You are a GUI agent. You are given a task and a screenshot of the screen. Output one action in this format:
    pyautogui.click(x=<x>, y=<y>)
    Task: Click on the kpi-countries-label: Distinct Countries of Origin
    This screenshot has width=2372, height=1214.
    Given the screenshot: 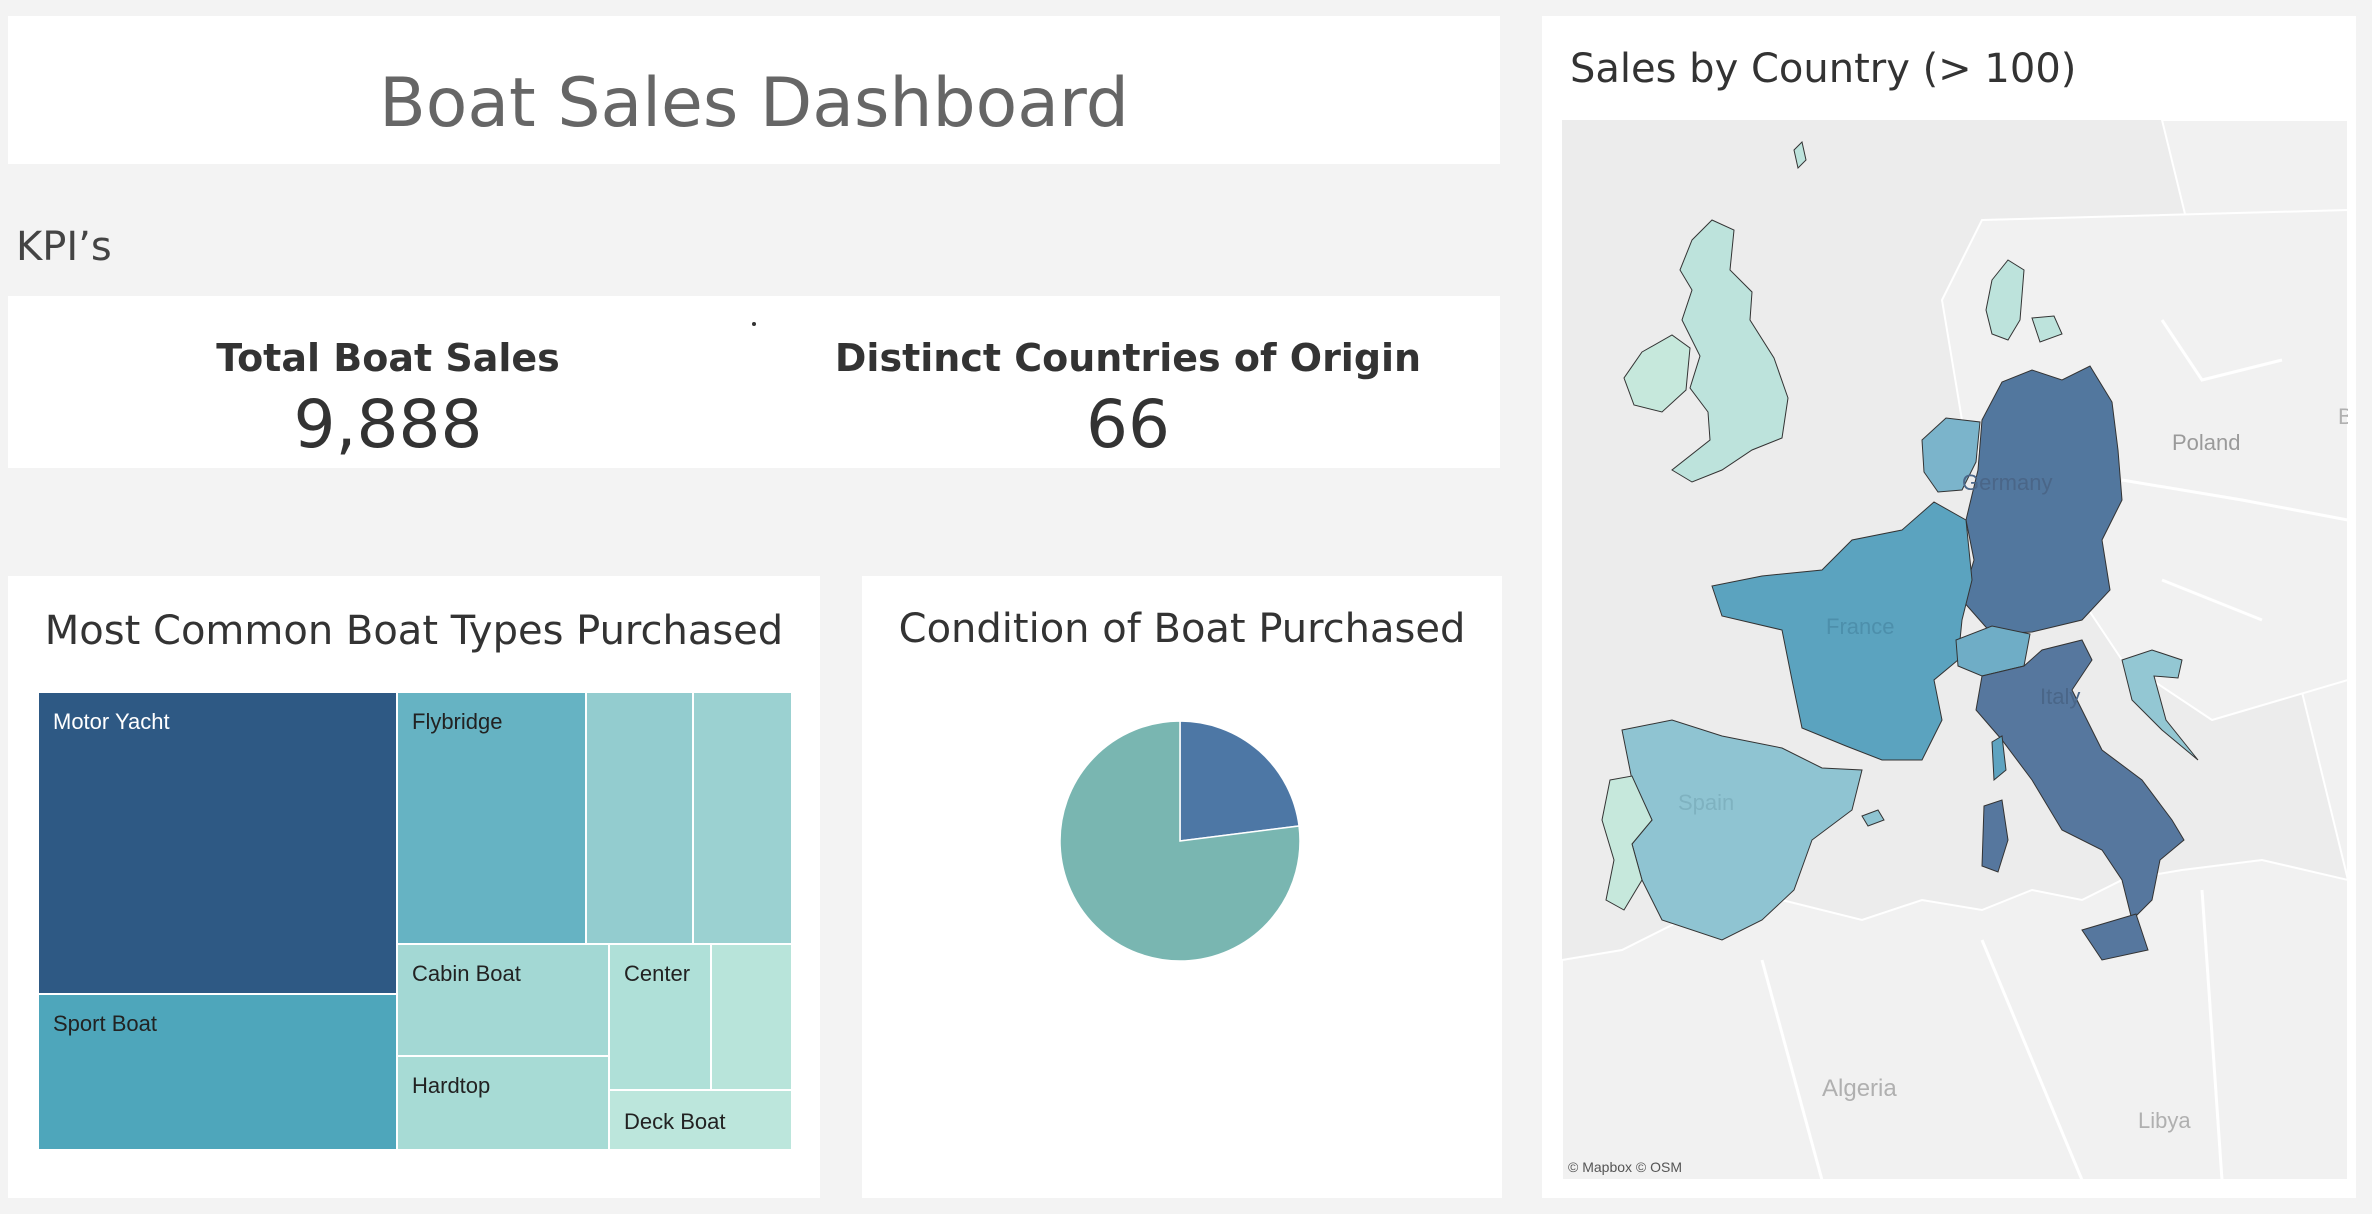 What is the action you would take?
    pyautogui.click(x=1128, y=358)
    